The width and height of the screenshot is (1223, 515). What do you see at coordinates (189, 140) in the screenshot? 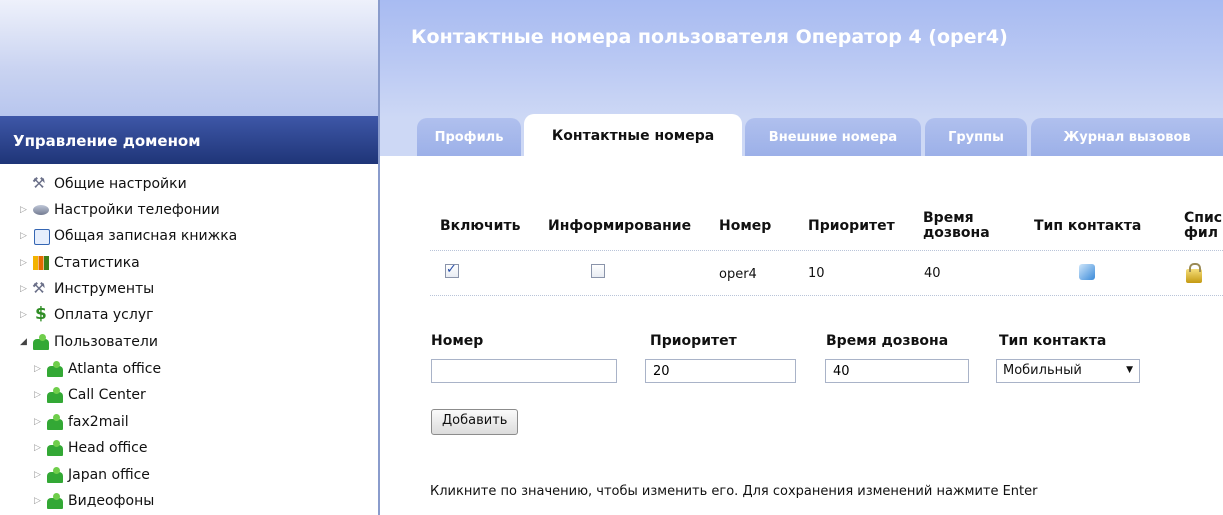
I see `sidebar-header: Управление доменом` at bounding box center [189, 140].